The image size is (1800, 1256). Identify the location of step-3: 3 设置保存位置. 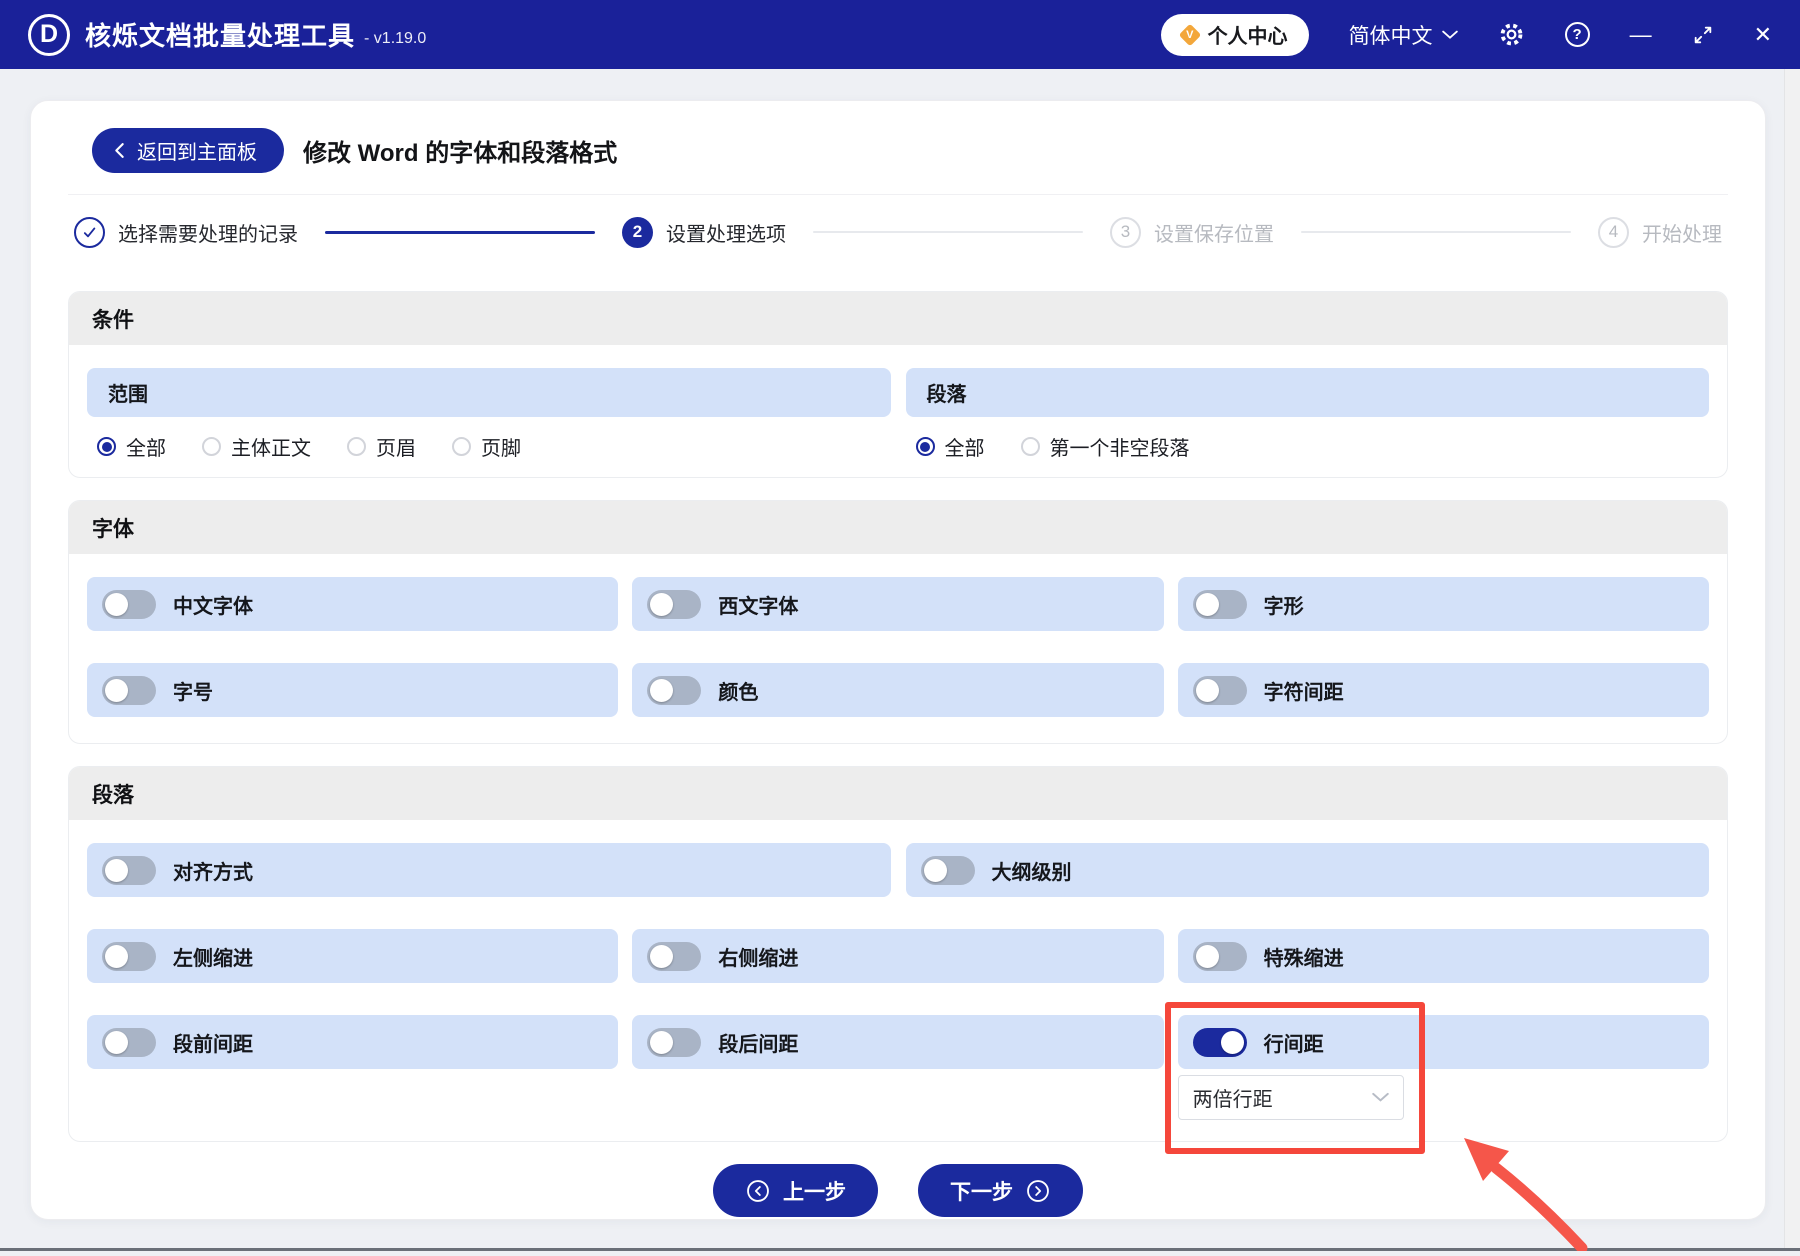
(1192, 232).